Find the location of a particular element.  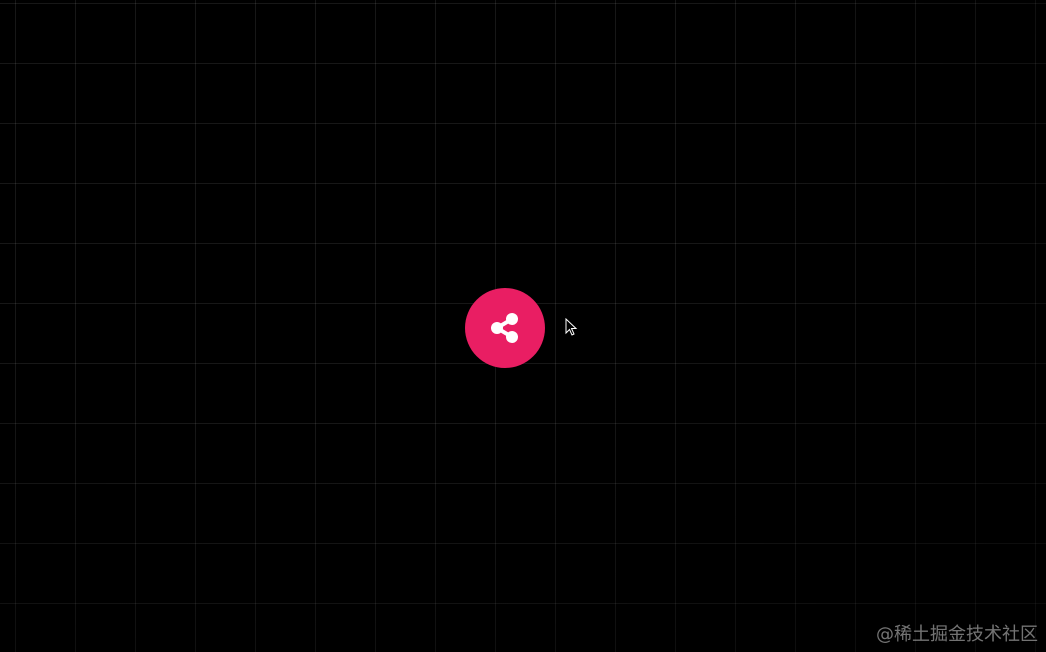

pointer-cursor-icon is located at coordinates (572, 327).